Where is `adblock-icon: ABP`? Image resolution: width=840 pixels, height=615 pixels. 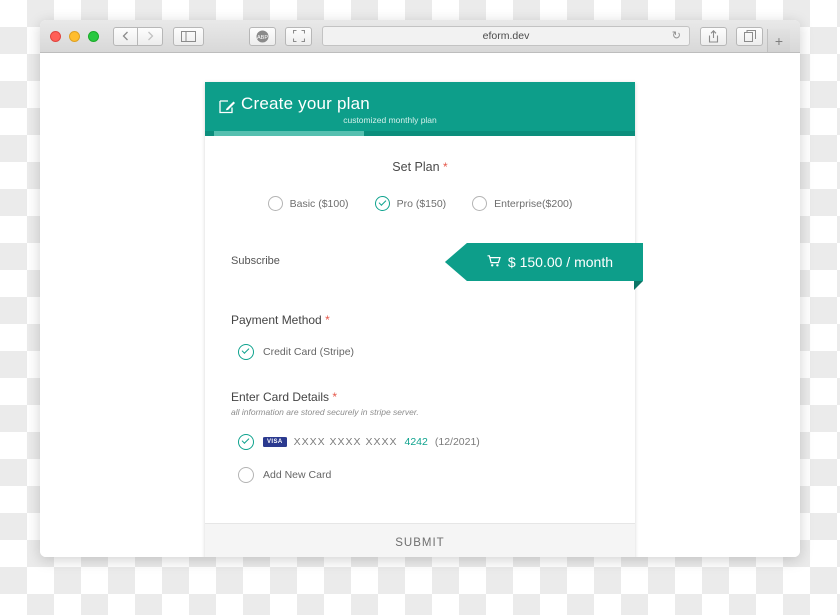 adblock-icon: ABP is located at coordinates (262, 36).